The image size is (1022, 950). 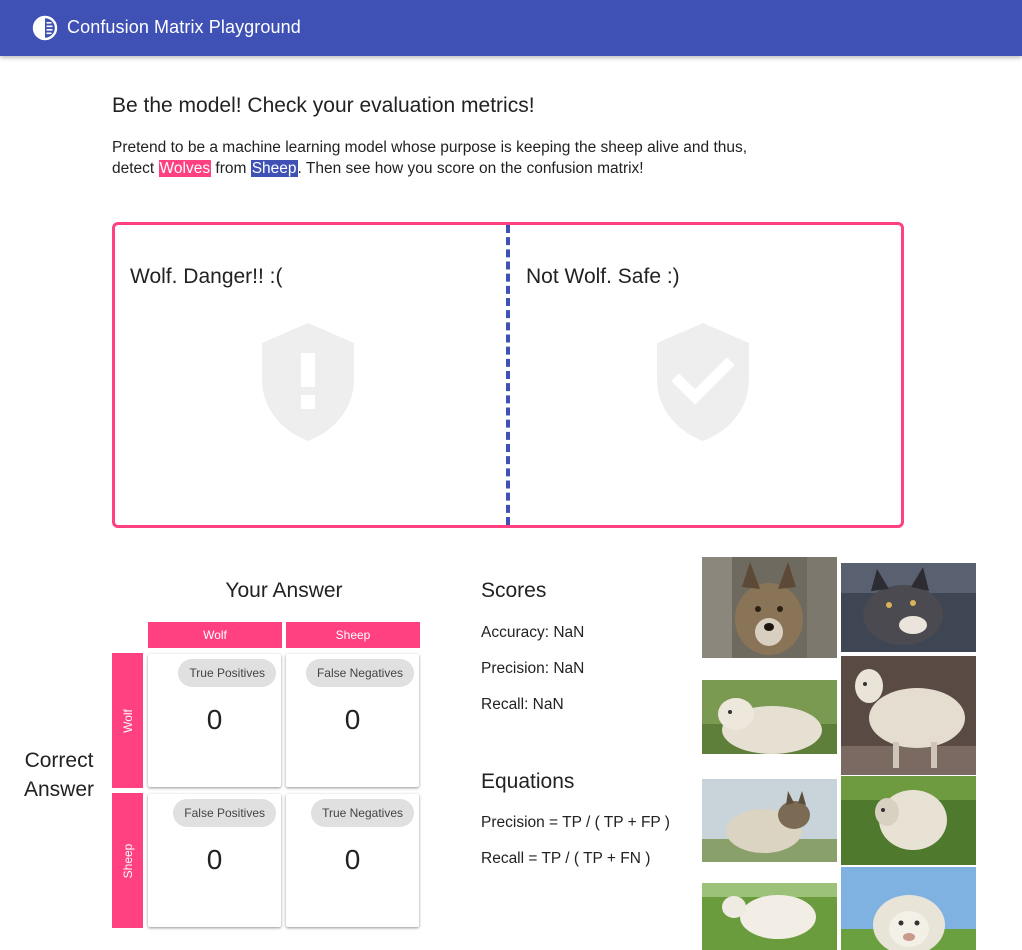 I want to click on scores-title: Scores, so click(x=514, y=590).